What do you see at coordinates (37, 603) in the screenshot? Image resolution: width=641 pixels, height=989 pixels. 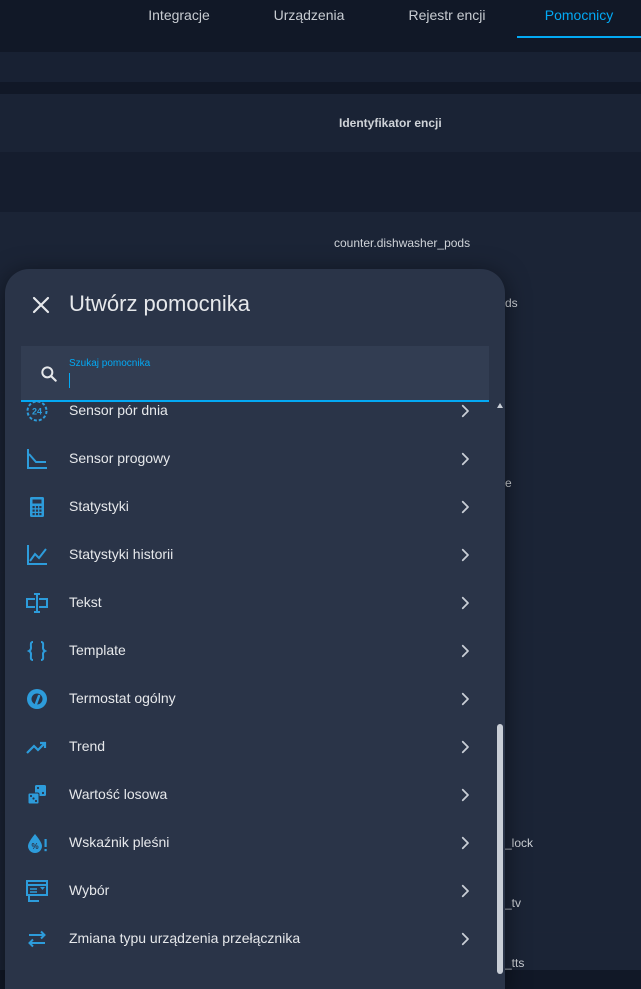 I see `text-field-icon` at bounding box center [37, 603].